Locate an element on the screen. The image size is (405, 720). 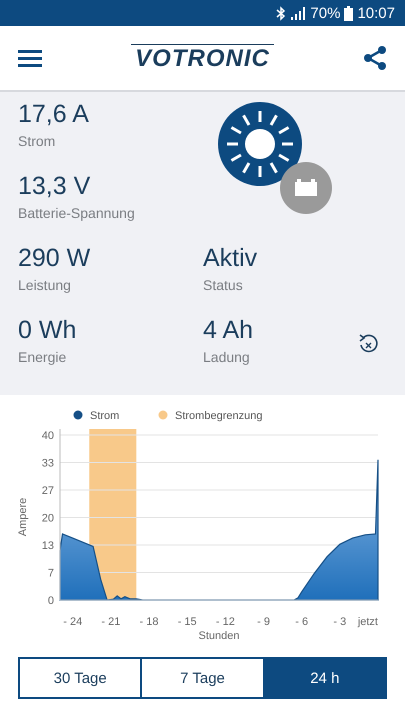
y-tick-label: 33 is located at coordinates (48, 464).